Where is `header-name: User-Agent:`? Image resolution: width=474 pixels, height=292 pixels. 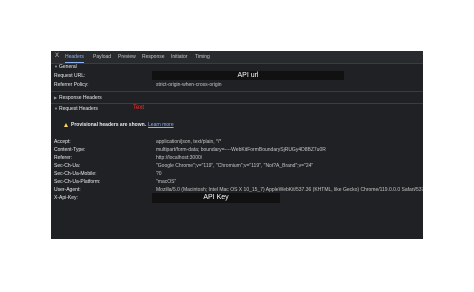 header-name: User-Agent: is located at coordinates (67, 190).